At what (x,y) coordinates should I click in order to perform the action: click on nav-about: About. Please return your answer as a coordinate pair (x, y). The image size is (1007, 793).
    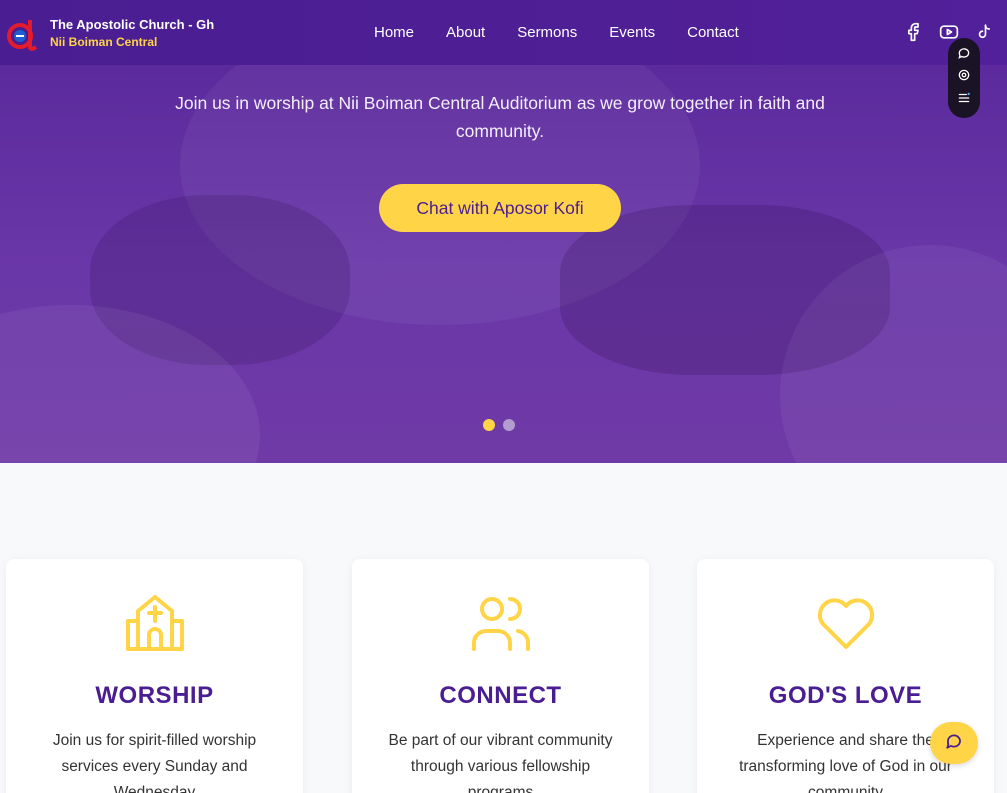
    Looking at the image, I should click on (465, 32).